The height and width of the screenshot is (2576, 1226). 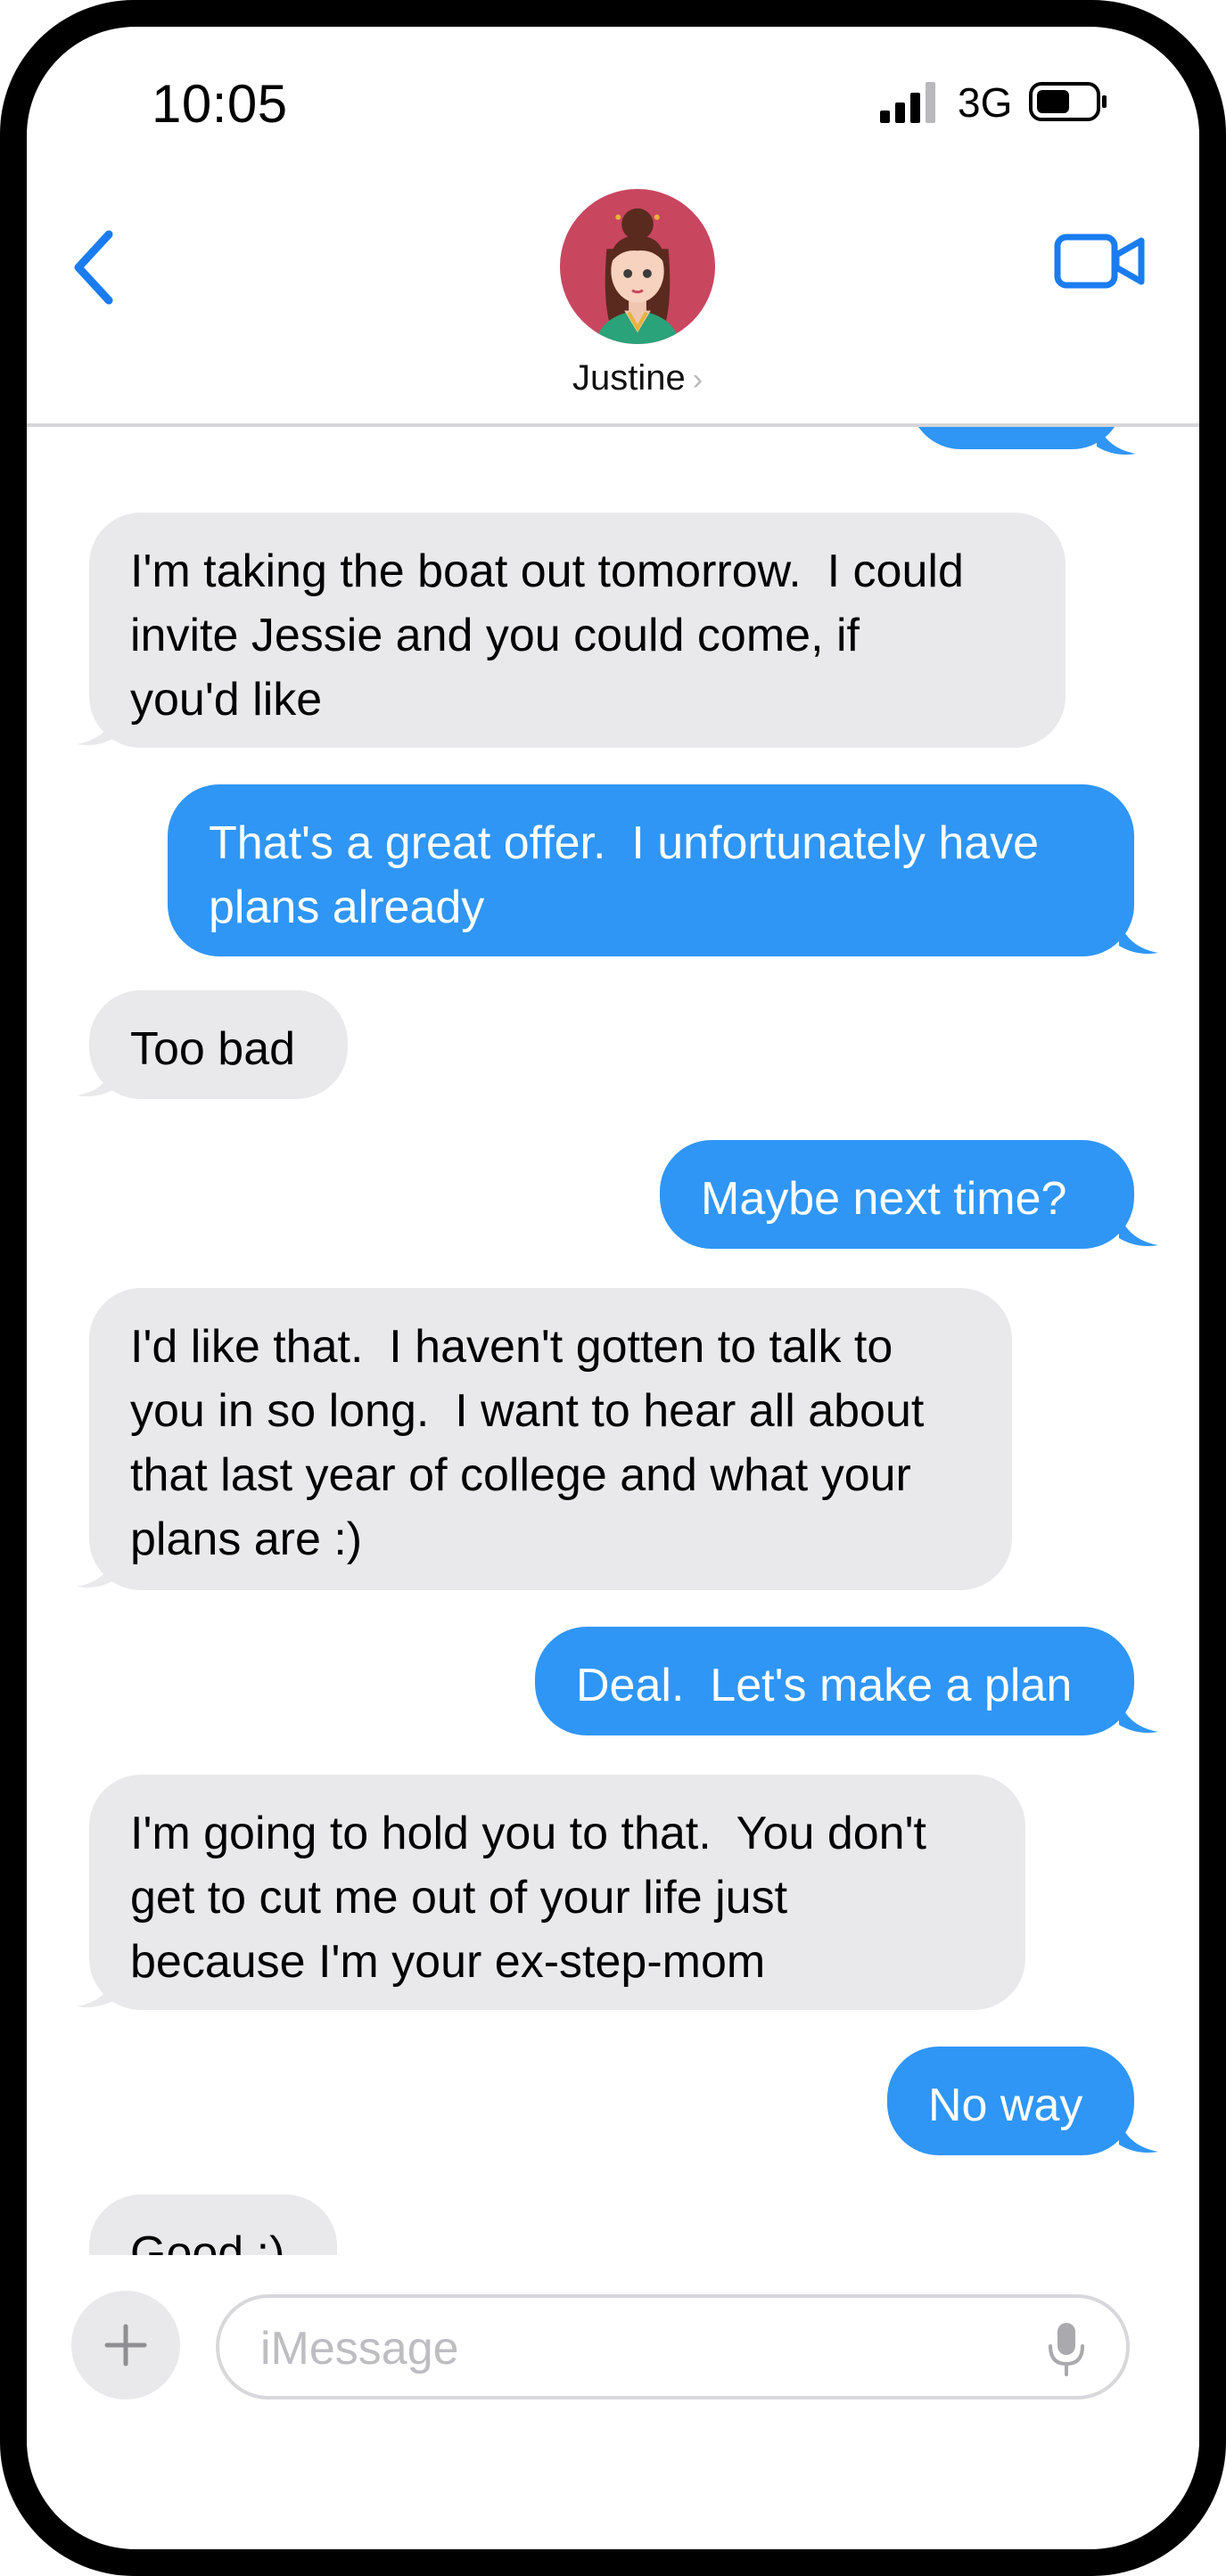 What do you see at coordinates (907, 103) in the screenshot?
I see `signal-bars-icon` at bounding box center [907, 103].